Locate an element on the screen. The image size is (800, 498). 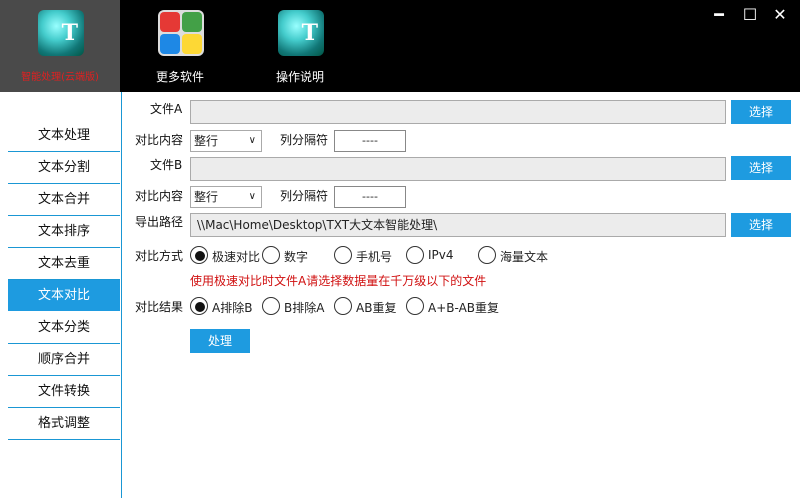
colorful-grid-icon is located at coordinates (181, 33).